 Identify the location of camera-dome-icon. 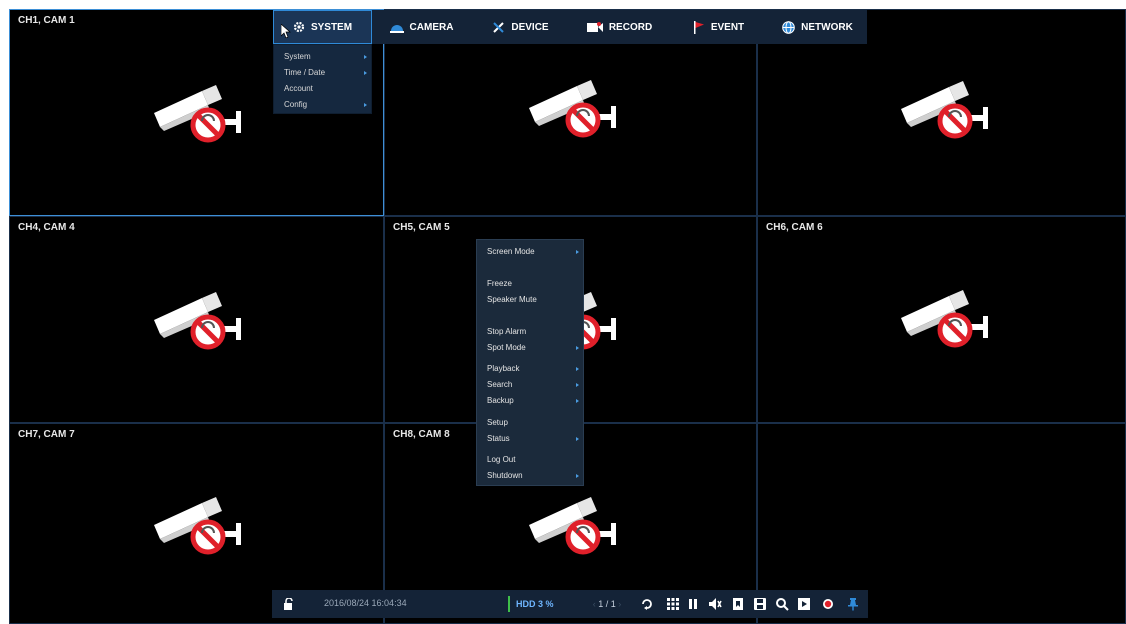
(396, 29).